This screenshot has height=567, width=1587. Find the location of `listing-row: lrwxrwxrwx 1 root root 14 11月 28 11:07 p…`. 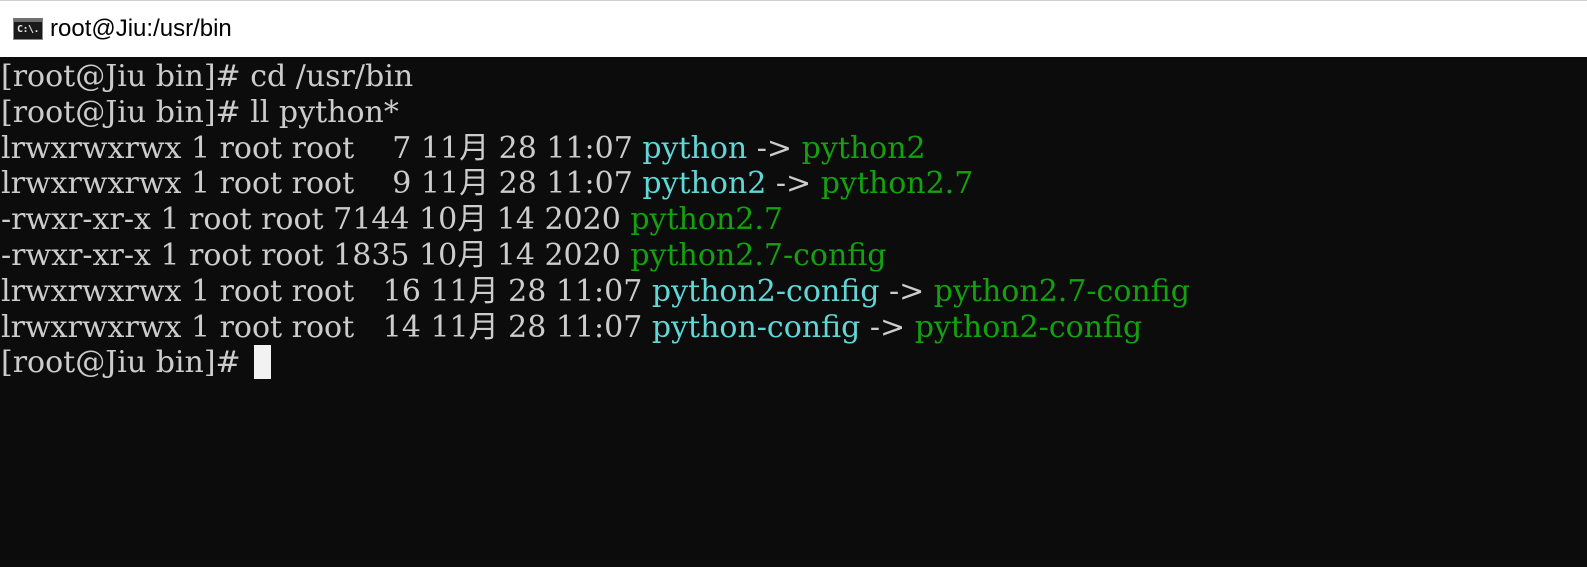

listing-row: lrwxrwxrwx 1 root root 14 11月 28 11:07 p… is located at coordinates (793, 328).